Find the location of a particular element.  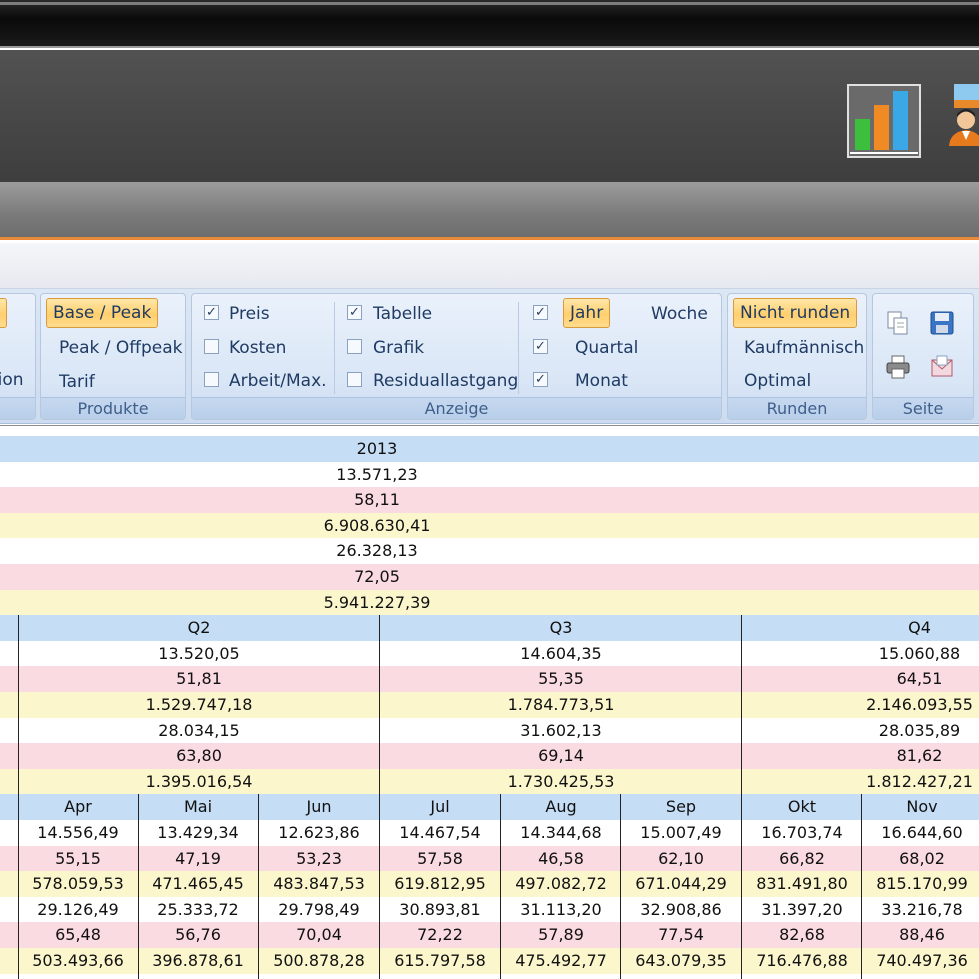

tabelle-label: Tabelle is located at coordinates (402, 314).